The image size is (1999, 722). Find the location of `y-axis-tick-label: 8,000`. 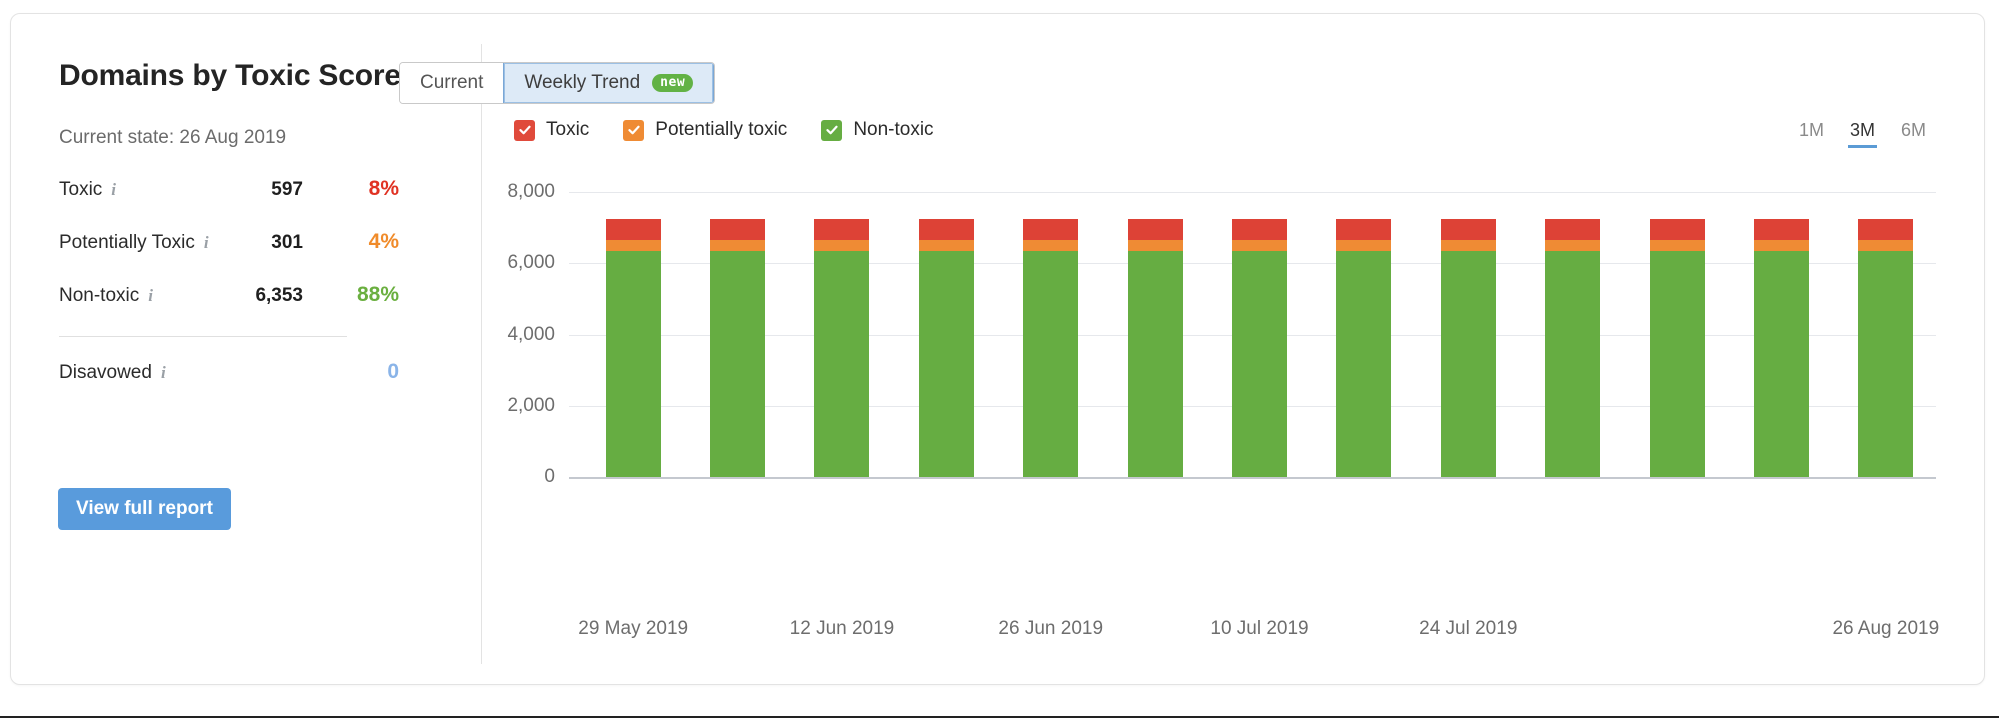

y-axis-tick-label: 8,000 is located at coordinates (531, 191).